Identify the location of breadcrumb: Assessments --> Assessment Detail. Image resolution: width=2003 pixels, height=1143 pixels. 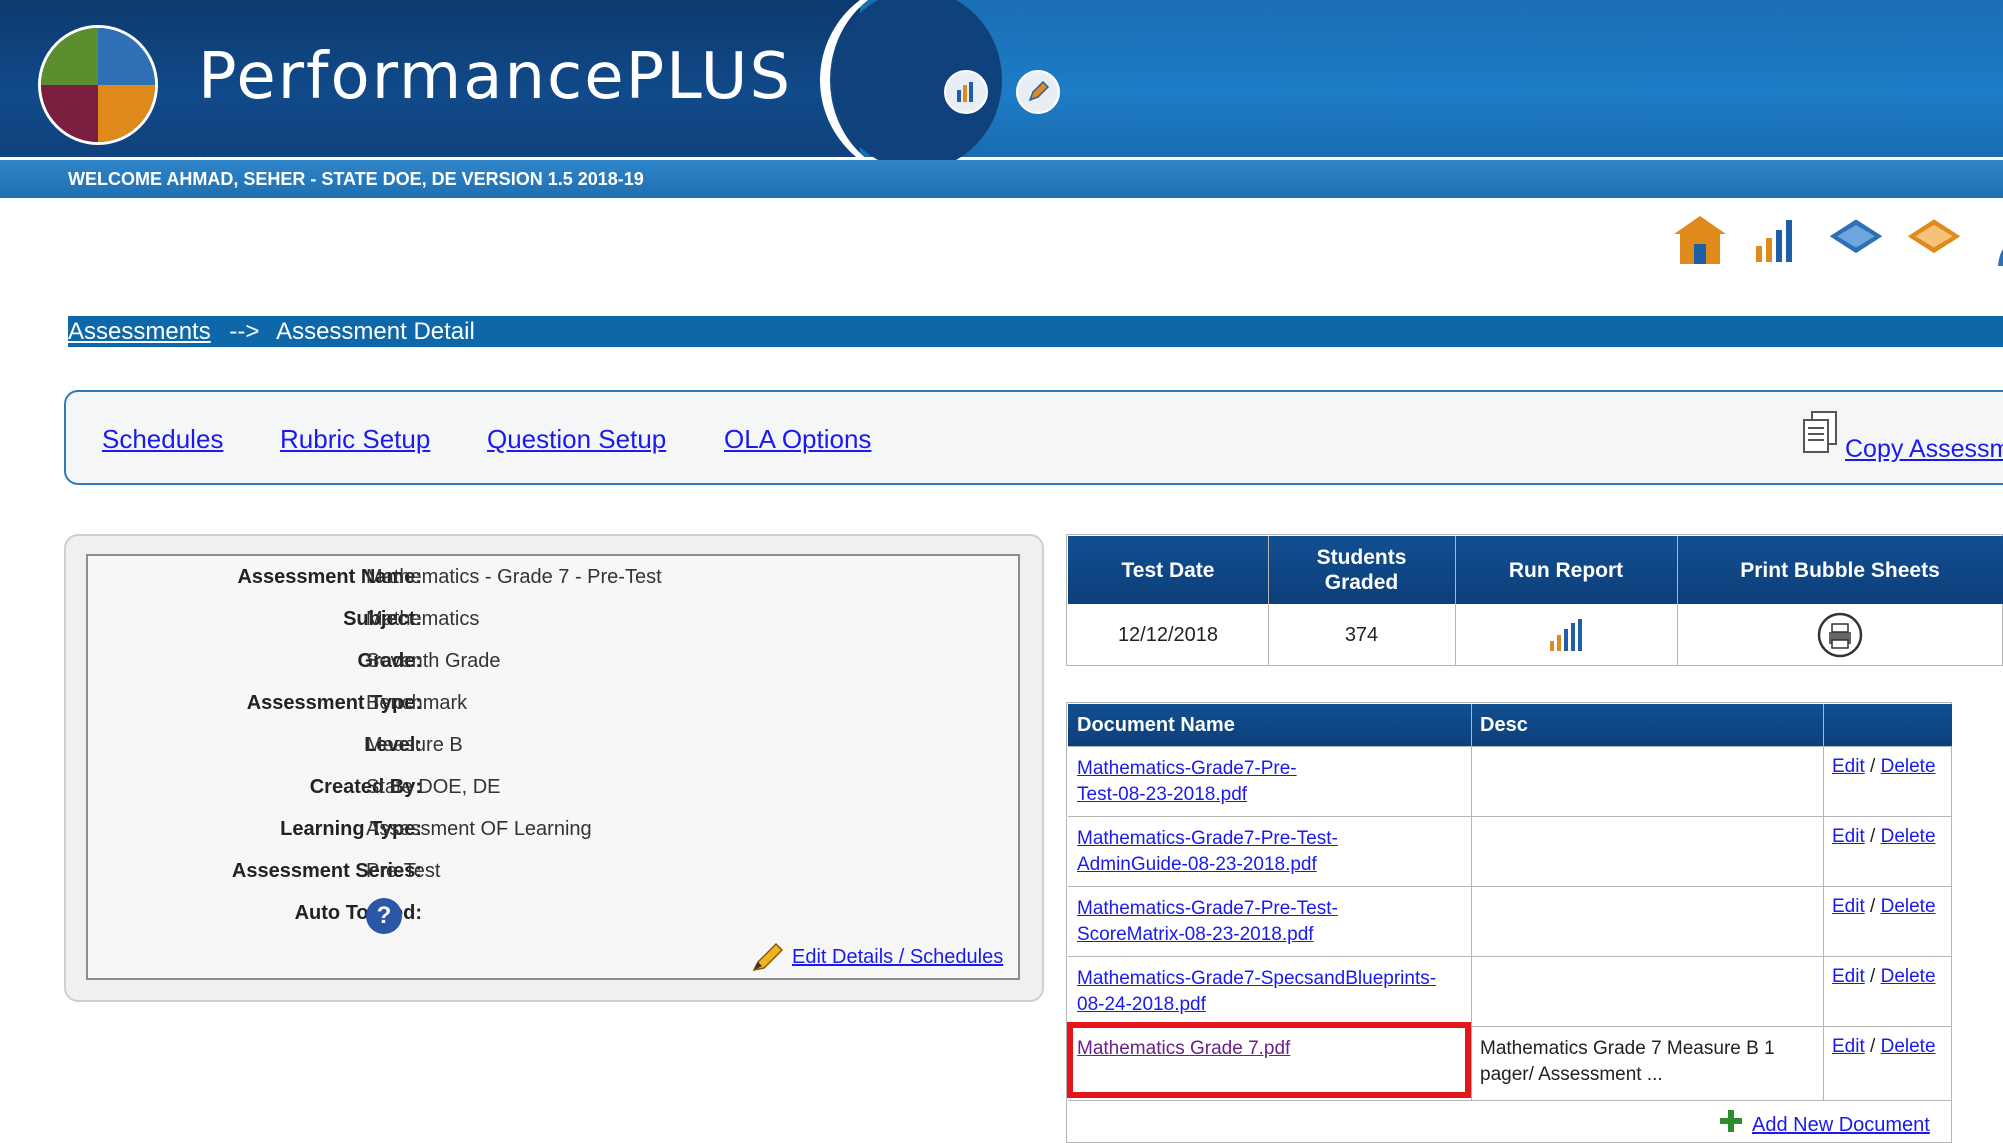
(271, 332).